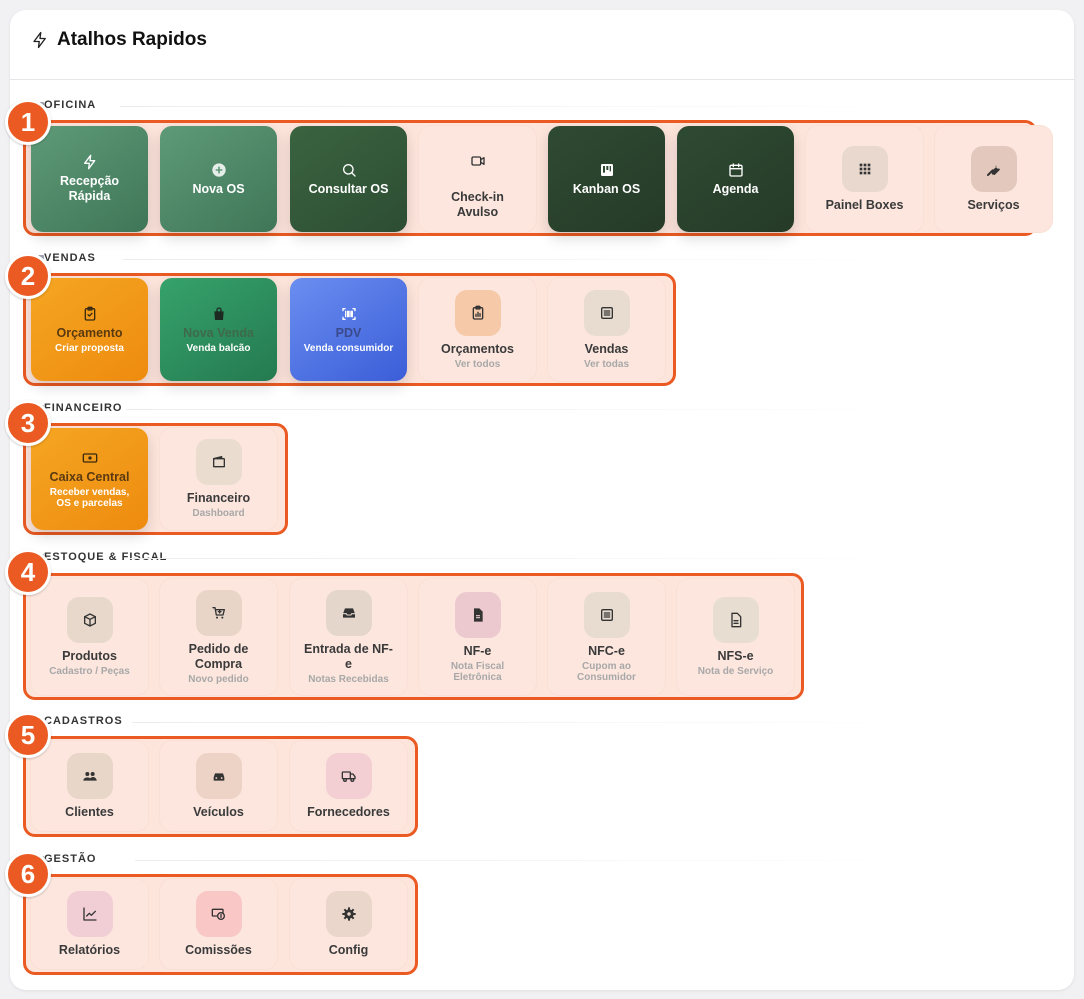 This screenshot has height=999, width=1084. I want to click on shortcut-comissoes-button: Comissões, so click(218, 924).